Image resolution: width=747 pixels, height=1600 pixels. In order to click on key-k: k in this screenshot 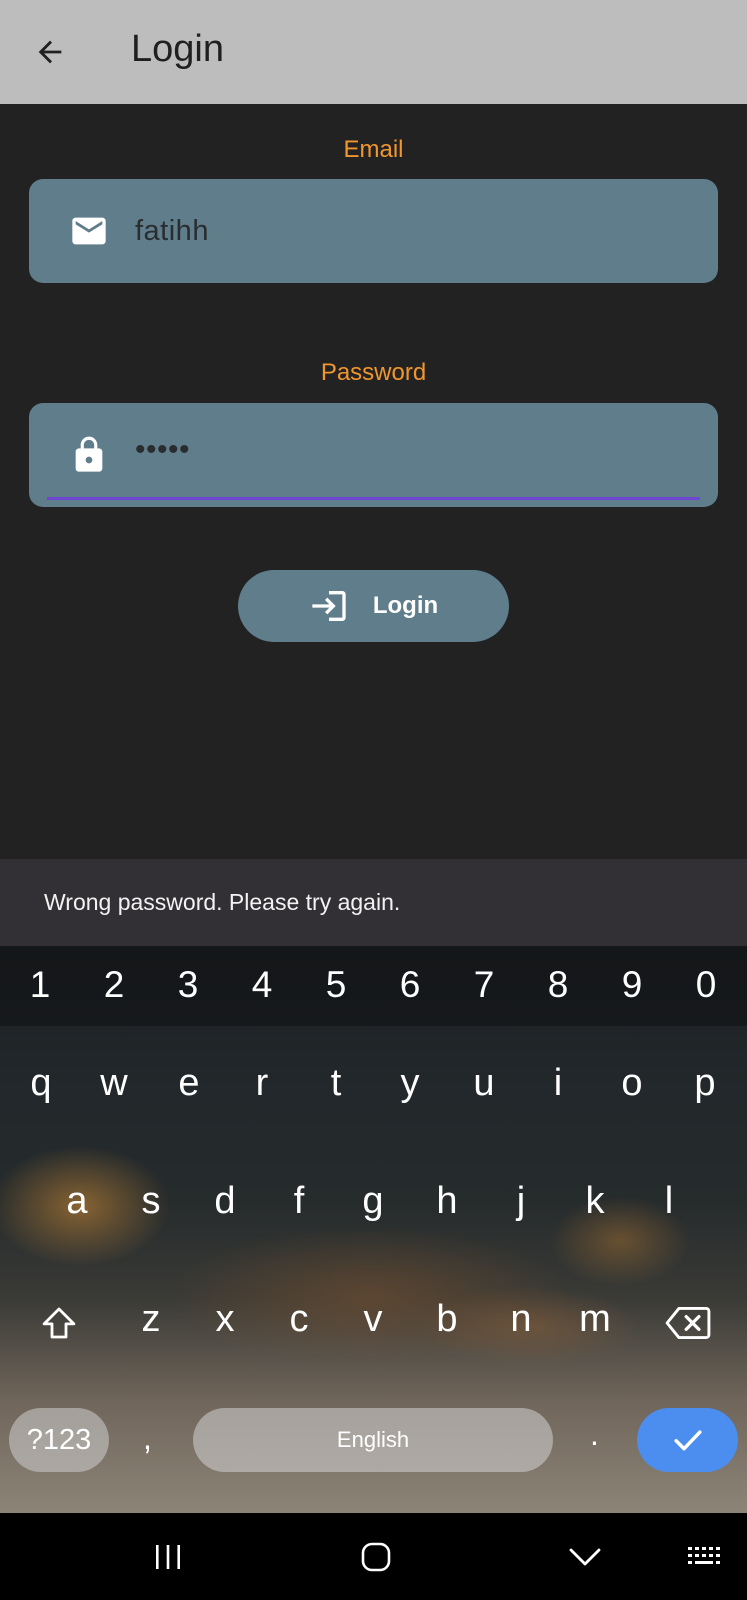, I will do `click(595, 1201)`.